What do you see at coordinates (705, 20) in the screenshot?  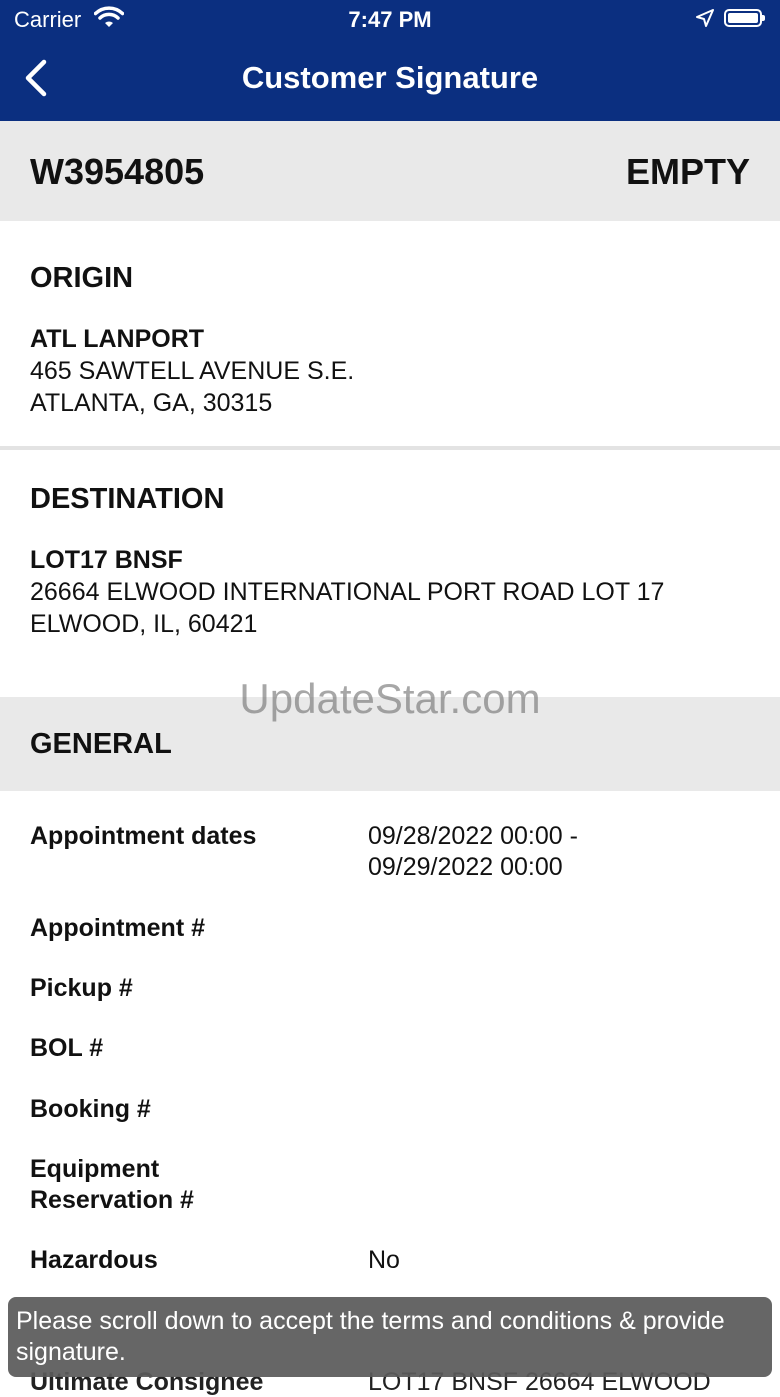 I see `location-arrow-icon` at bounding box center [705, 20].